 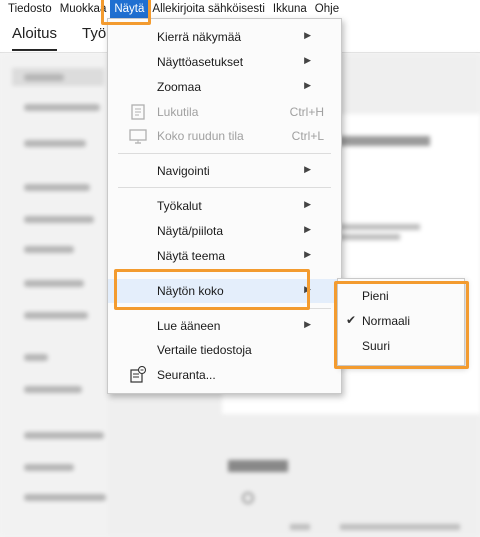 I want to click on tracking-icon, so click(x=138, y=374).